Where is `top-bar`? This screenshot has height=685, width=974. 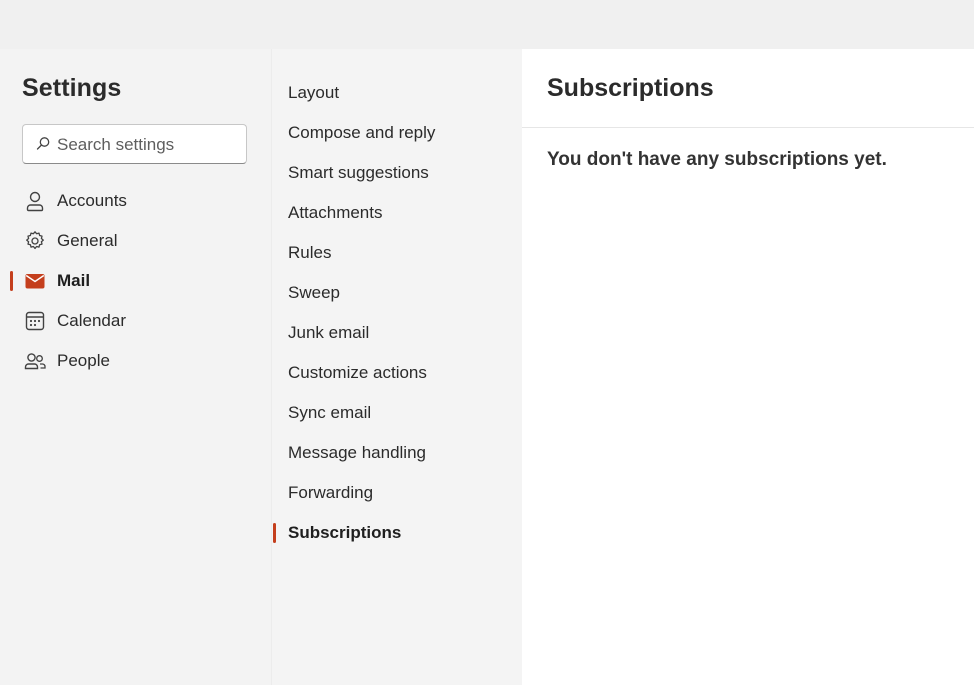
top-bar is located at coordinates (487, 24).